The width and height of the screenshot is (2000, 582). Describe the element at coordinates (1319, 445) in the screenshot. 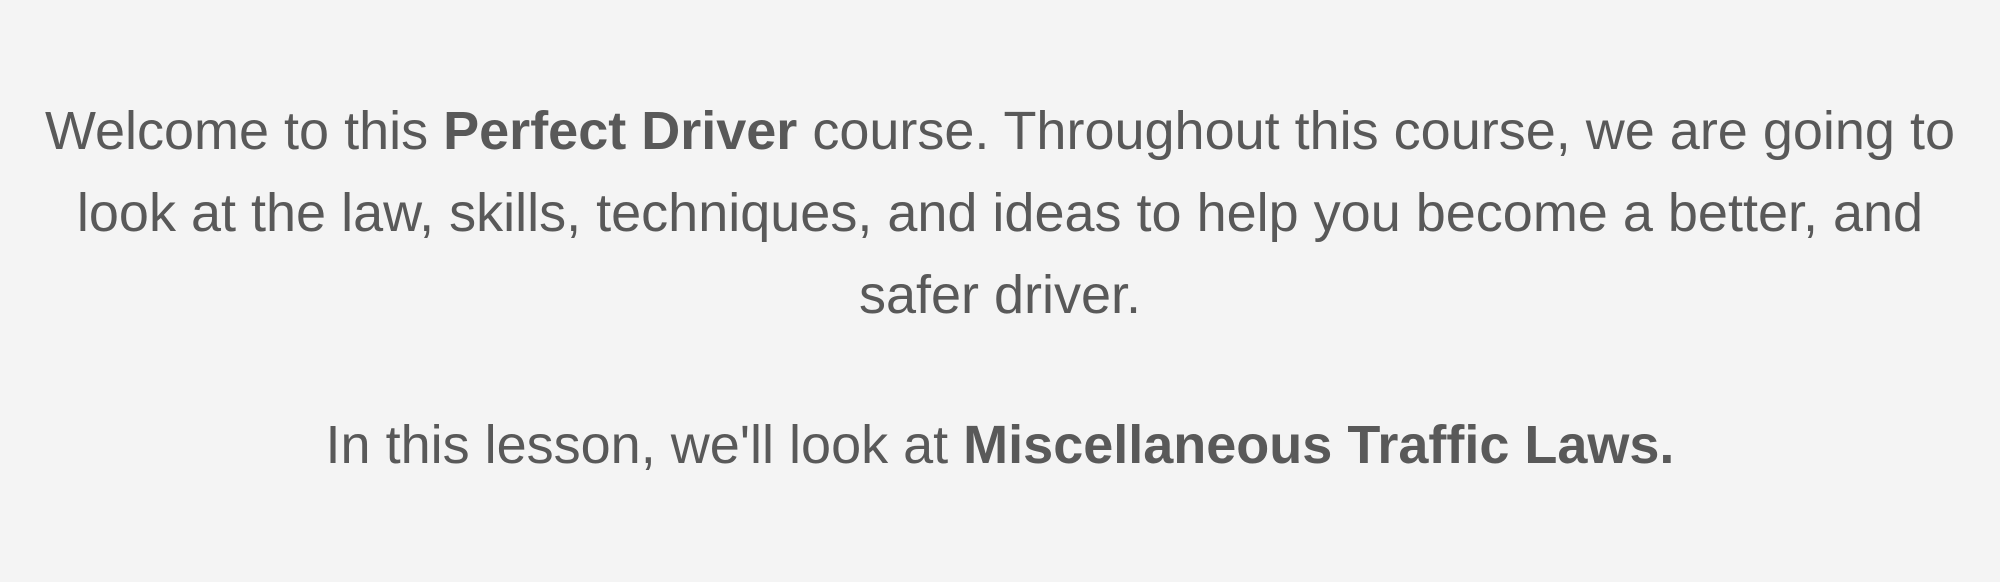

I see `lesson-topic: Miscellaneous Traffic Laws.` at that location.